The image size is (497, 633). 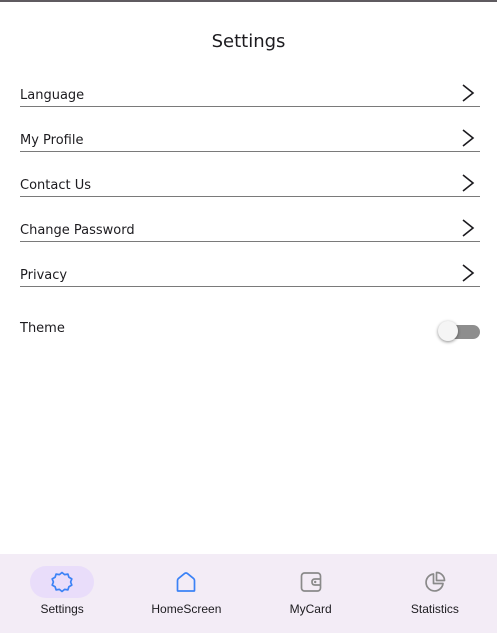 What do you see at coordinates (52, 95) in the screenshot?
I see `settings-item-label: Language` at bounding box center [52, 95].